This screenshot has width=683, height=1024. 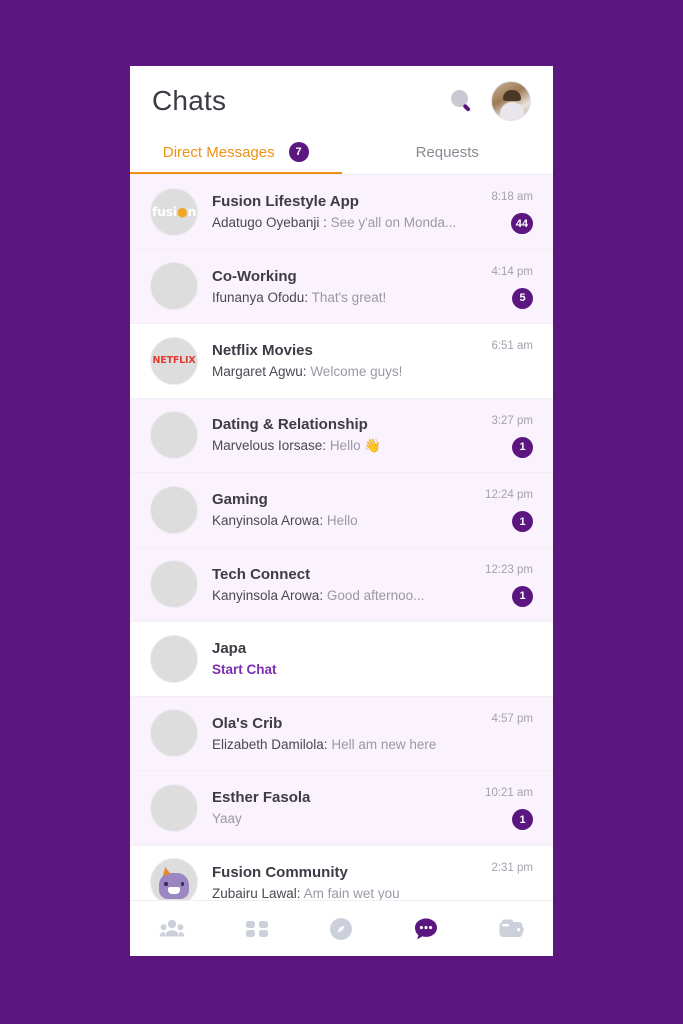 What do you see at coordinates (269, 223) in the screenshot?
I see `chat-preview-sender: Adatugo Oyebanji :` at bounding box center [269, 223].